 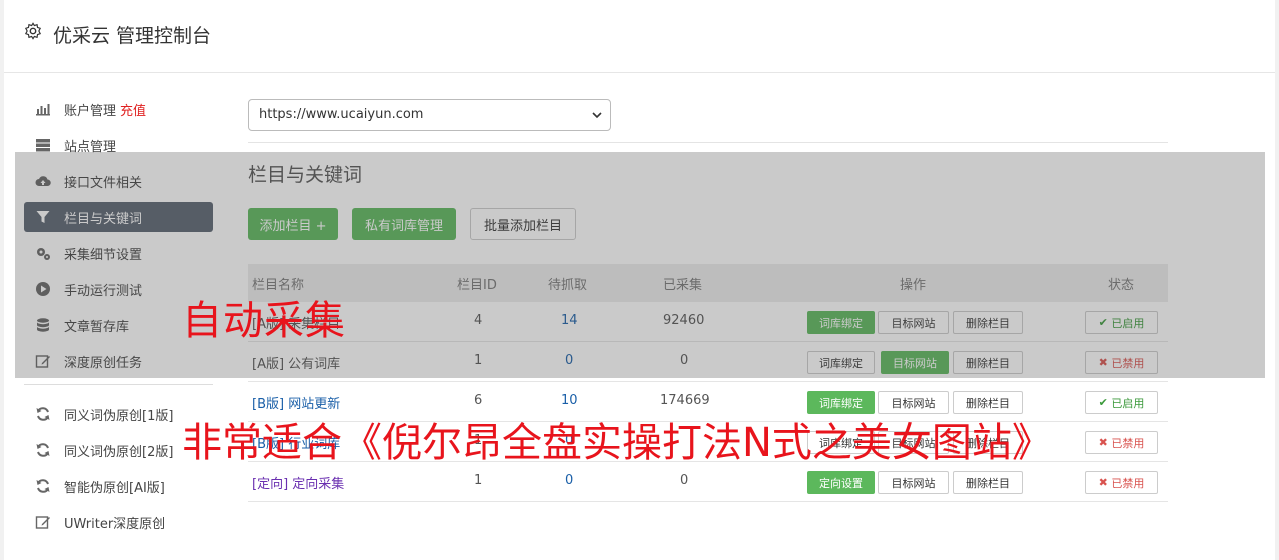 I want to click on watermark-text-1: 自动采集, so click(x=264, y=321).